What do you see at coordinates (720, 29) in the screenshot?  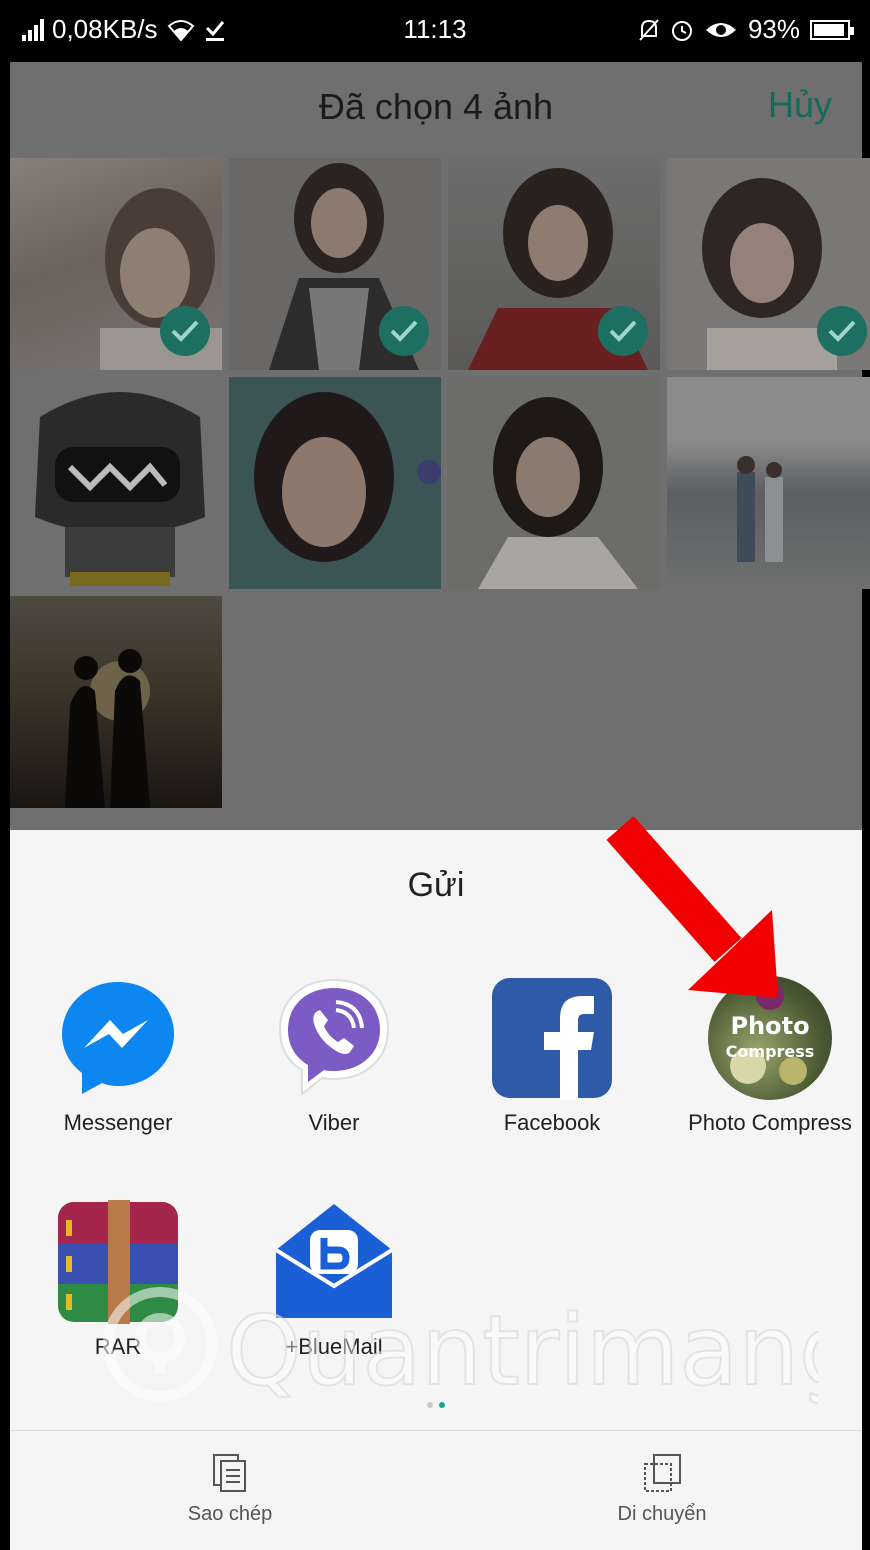 I see `eye-icon` at bounding box center [720, 29].